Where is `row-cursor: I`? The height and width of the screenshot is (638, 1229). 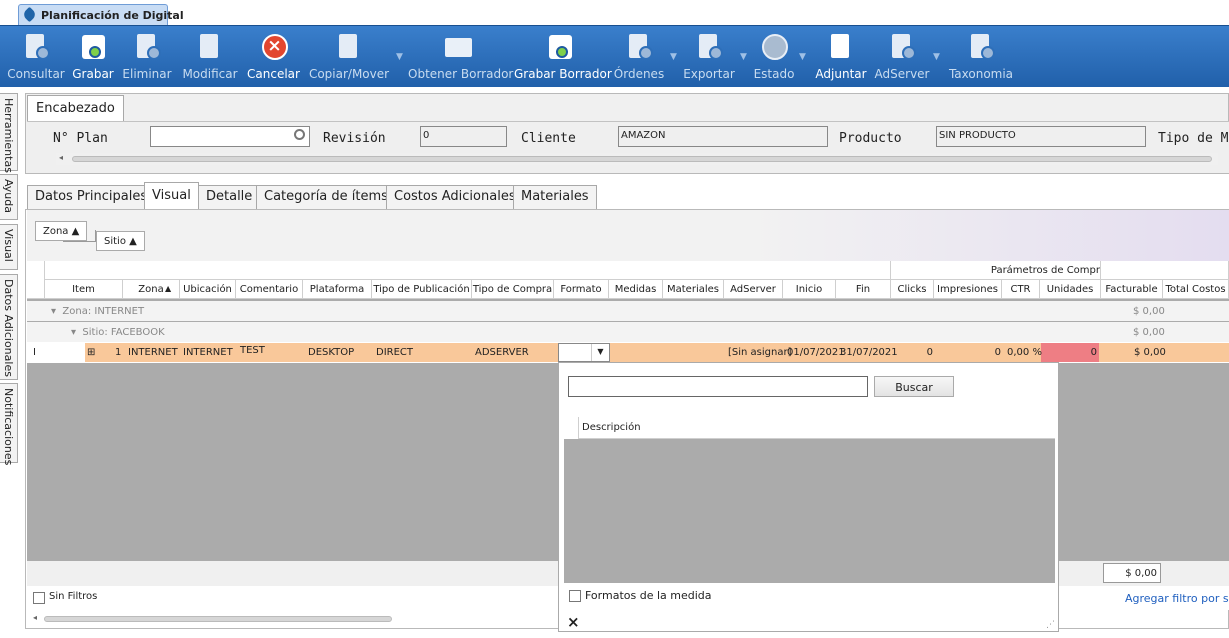 row-cursor: I is located at coordinates (34, 352).